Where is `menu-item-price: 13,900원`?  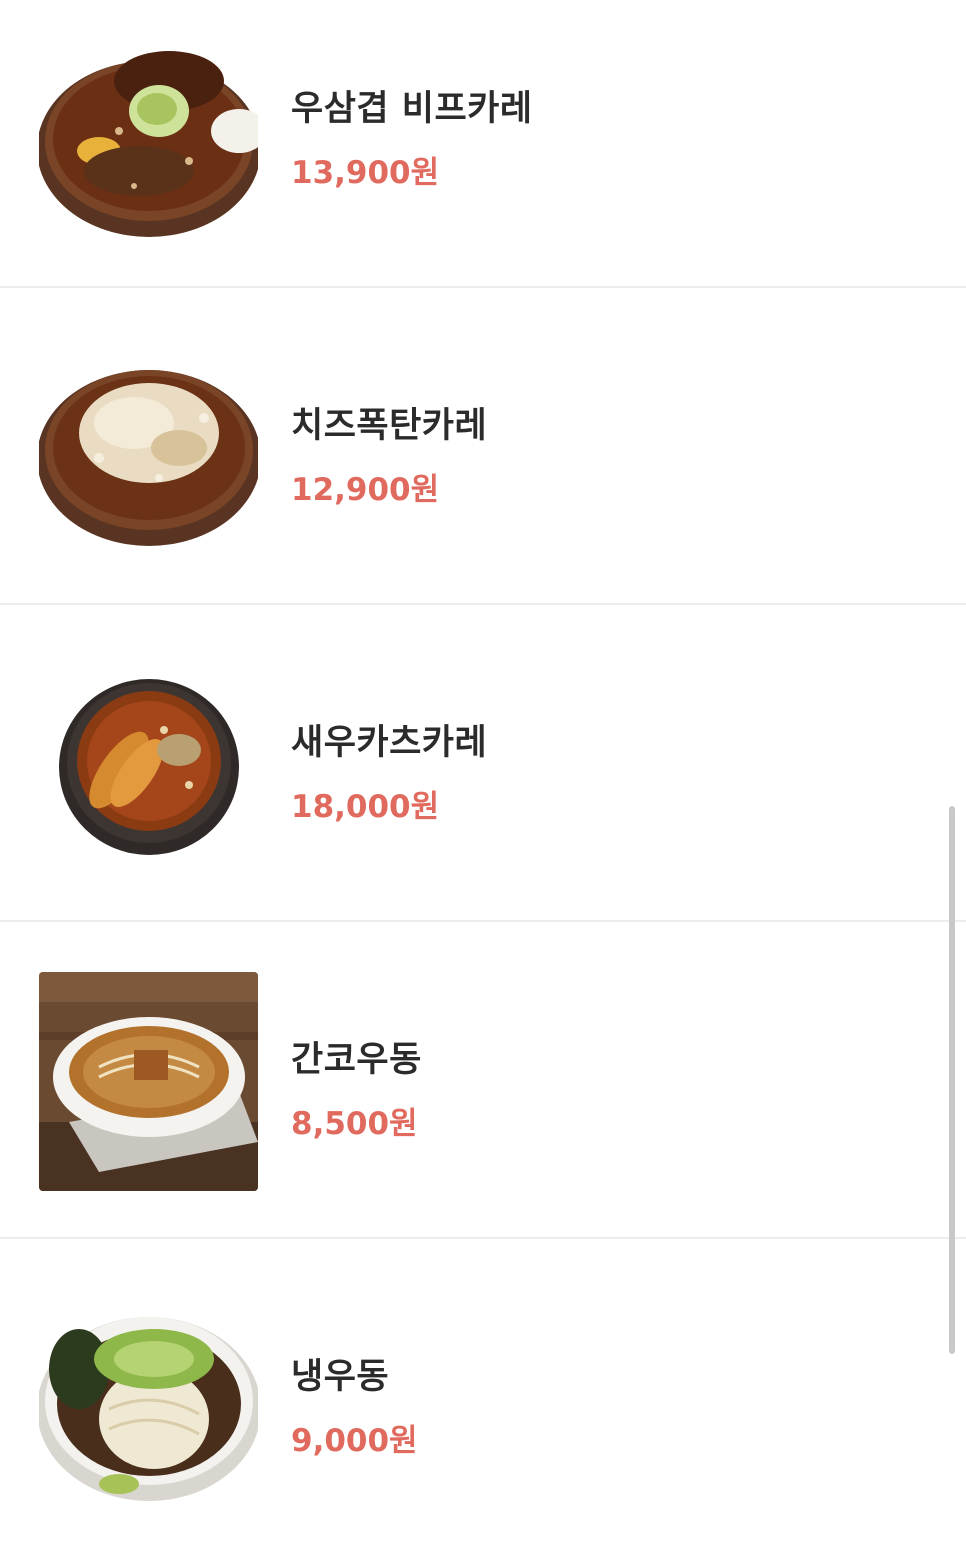
menu-item-price: 13,900원 is located at coordinates (365, 173).